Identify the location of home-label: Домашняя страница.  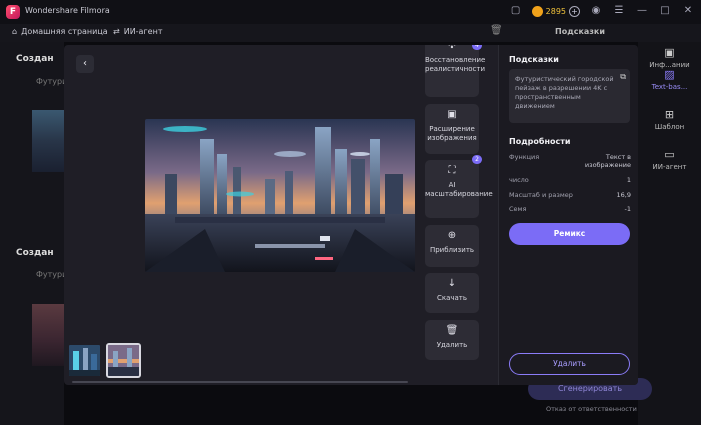
(64, 31).